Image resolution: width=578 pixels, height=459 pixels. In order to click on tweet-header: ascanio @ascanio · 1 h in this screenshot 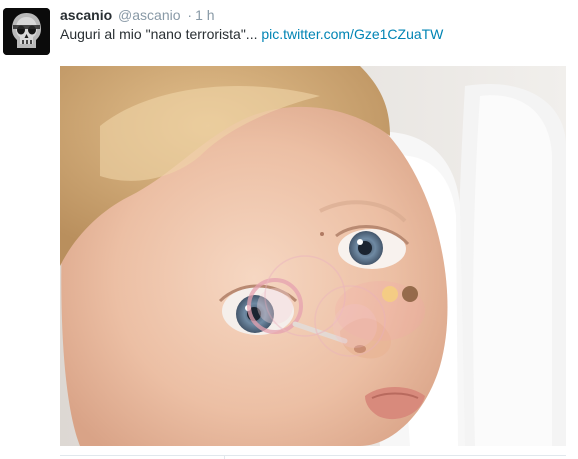, I will do `click(314, 15)`.